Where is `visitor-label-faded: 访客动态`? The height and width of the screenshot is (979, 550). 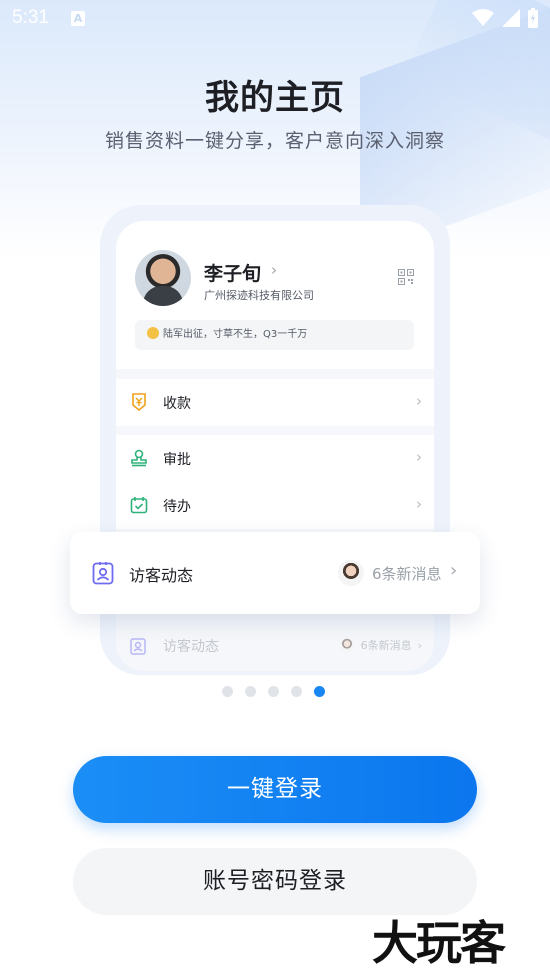
visitor-label-faded: 访客动态 is located at coordinates (191, 647).